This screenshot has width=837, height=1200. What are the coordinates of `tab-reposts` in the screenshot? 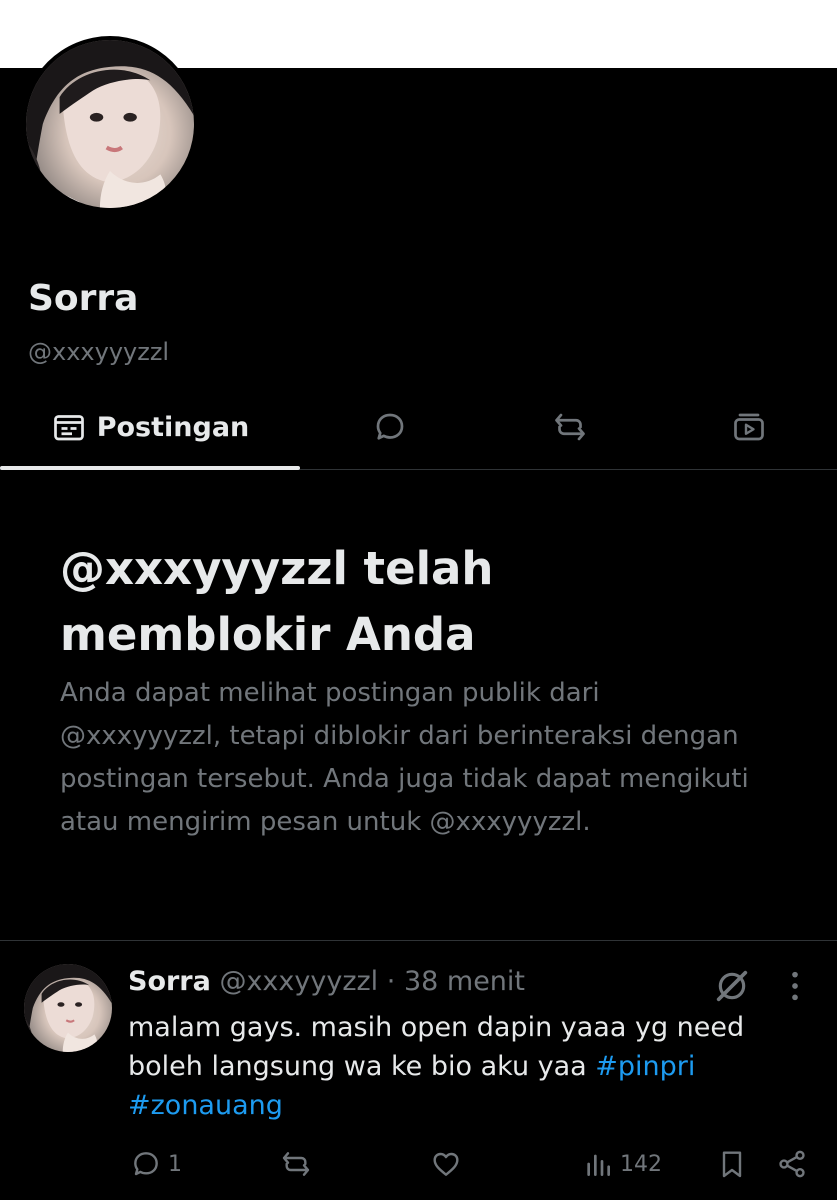 It's located at (570, 427).